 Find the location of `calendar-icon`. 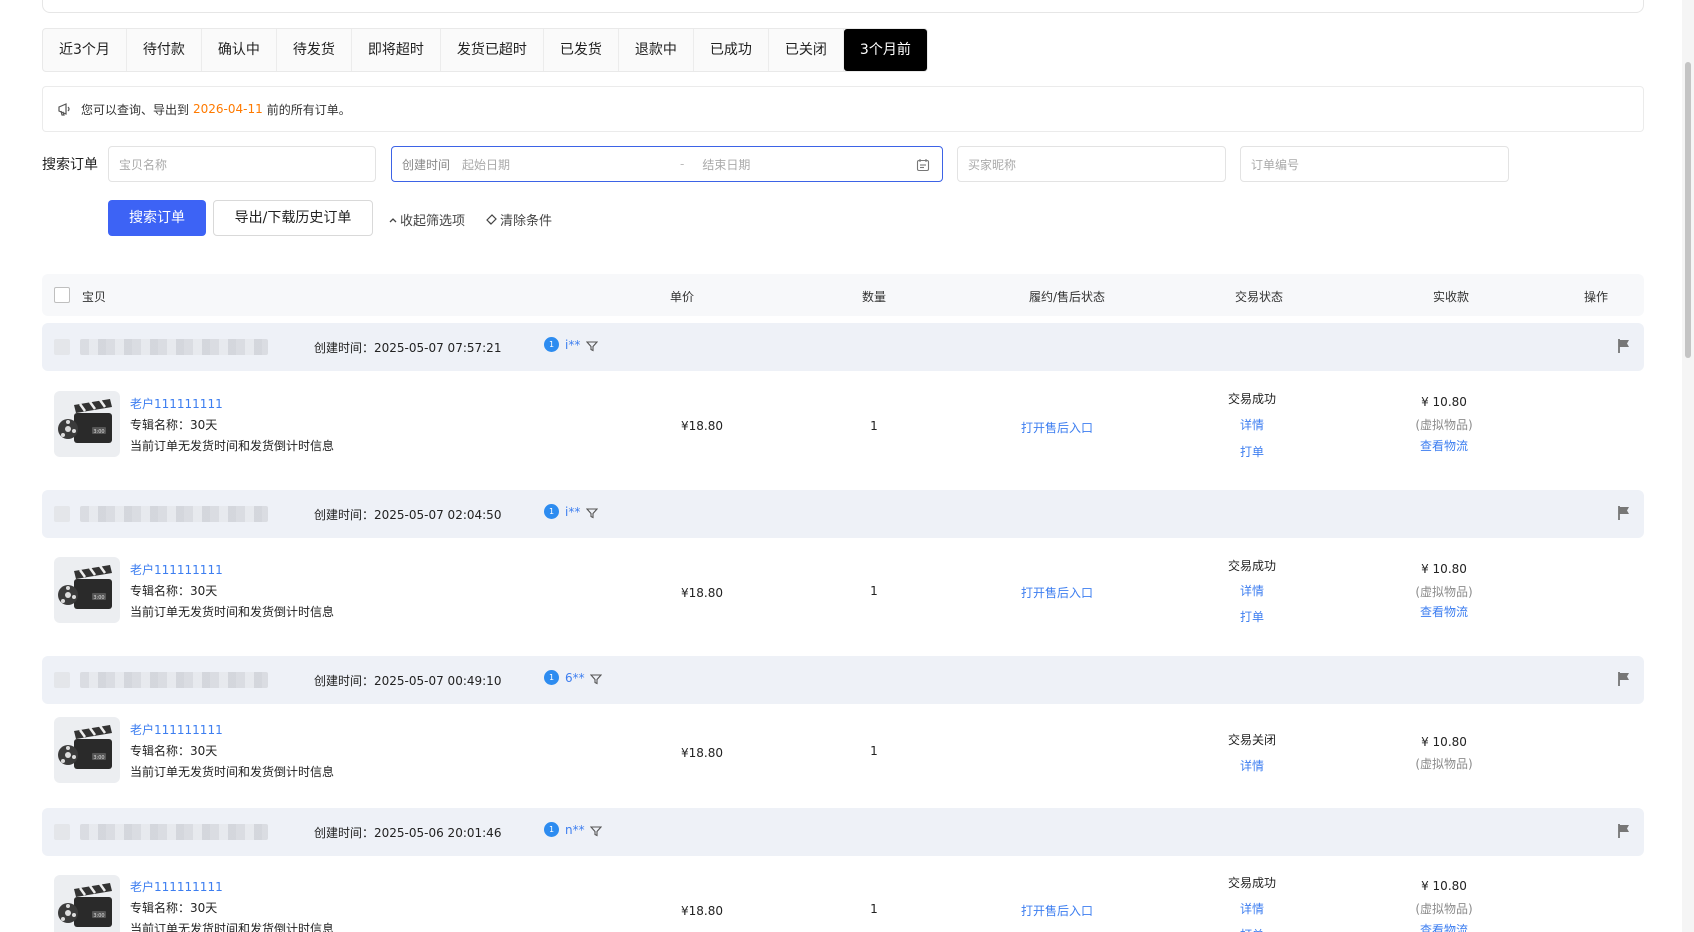

calendar-icon is located at coordinates (923, 165).